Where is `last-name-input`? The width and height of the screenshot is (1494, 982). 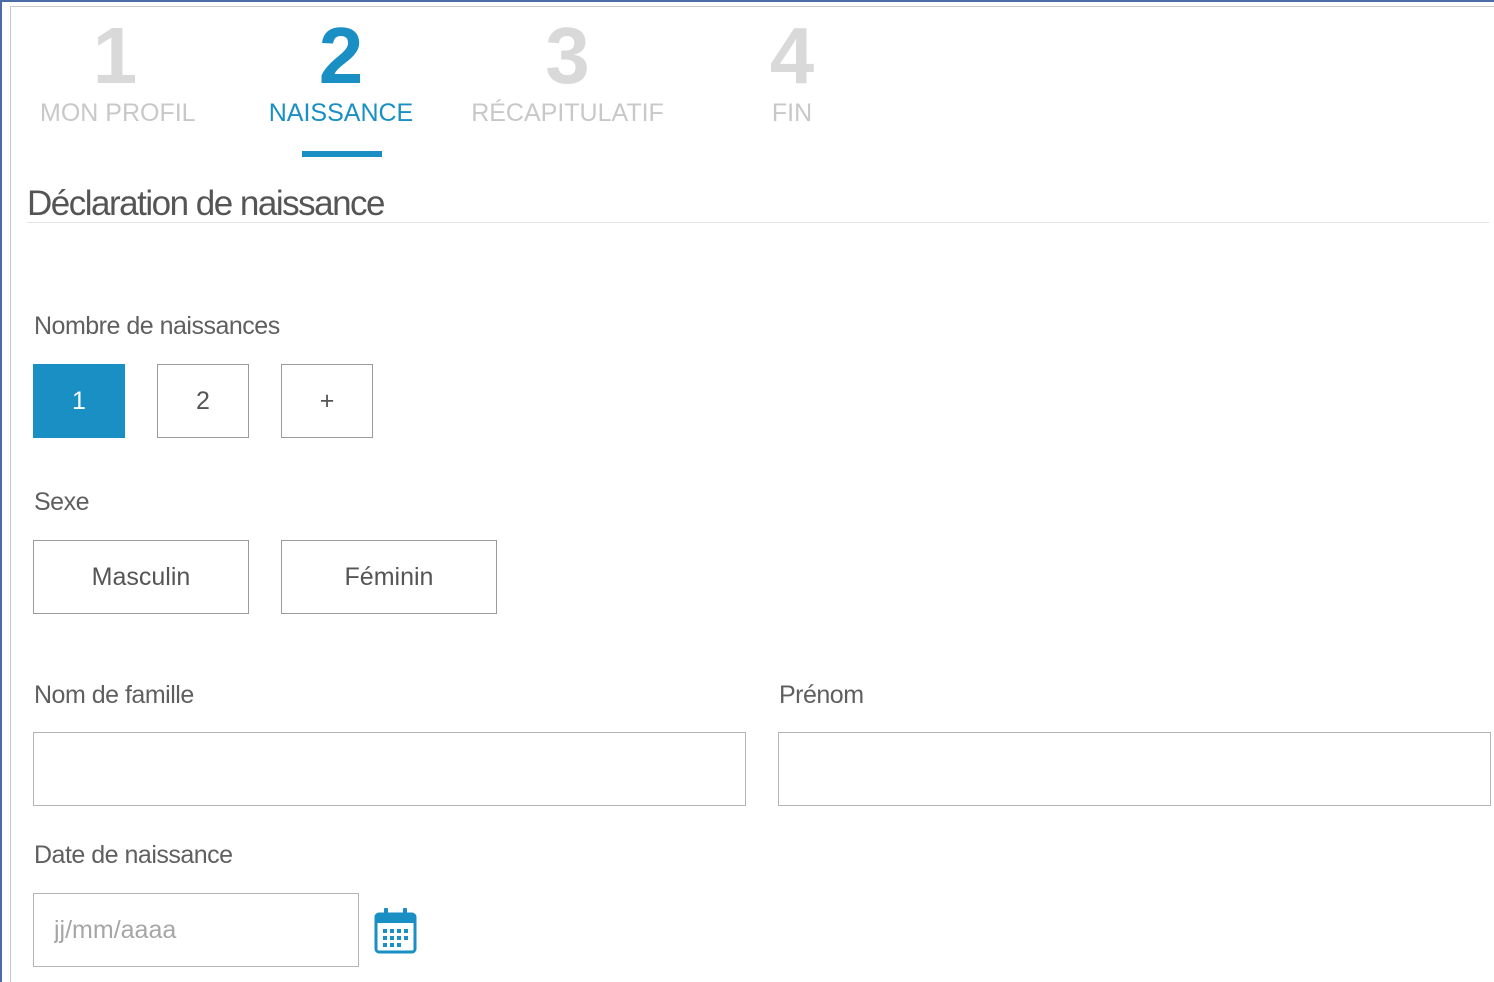
last-name-input is located at coordinates (389, 769).